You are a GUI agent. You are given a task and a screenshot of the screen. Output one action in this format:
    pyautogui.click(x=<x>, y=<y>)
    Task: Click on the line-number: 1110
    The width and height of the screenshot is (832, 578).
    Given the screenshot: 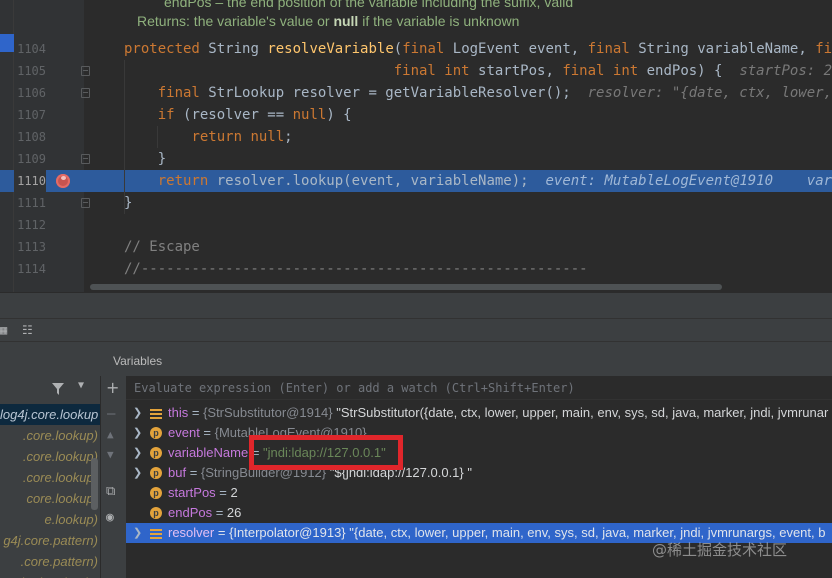 What is the action you would take?
    pyautogui.click(x=30, y=181)
    